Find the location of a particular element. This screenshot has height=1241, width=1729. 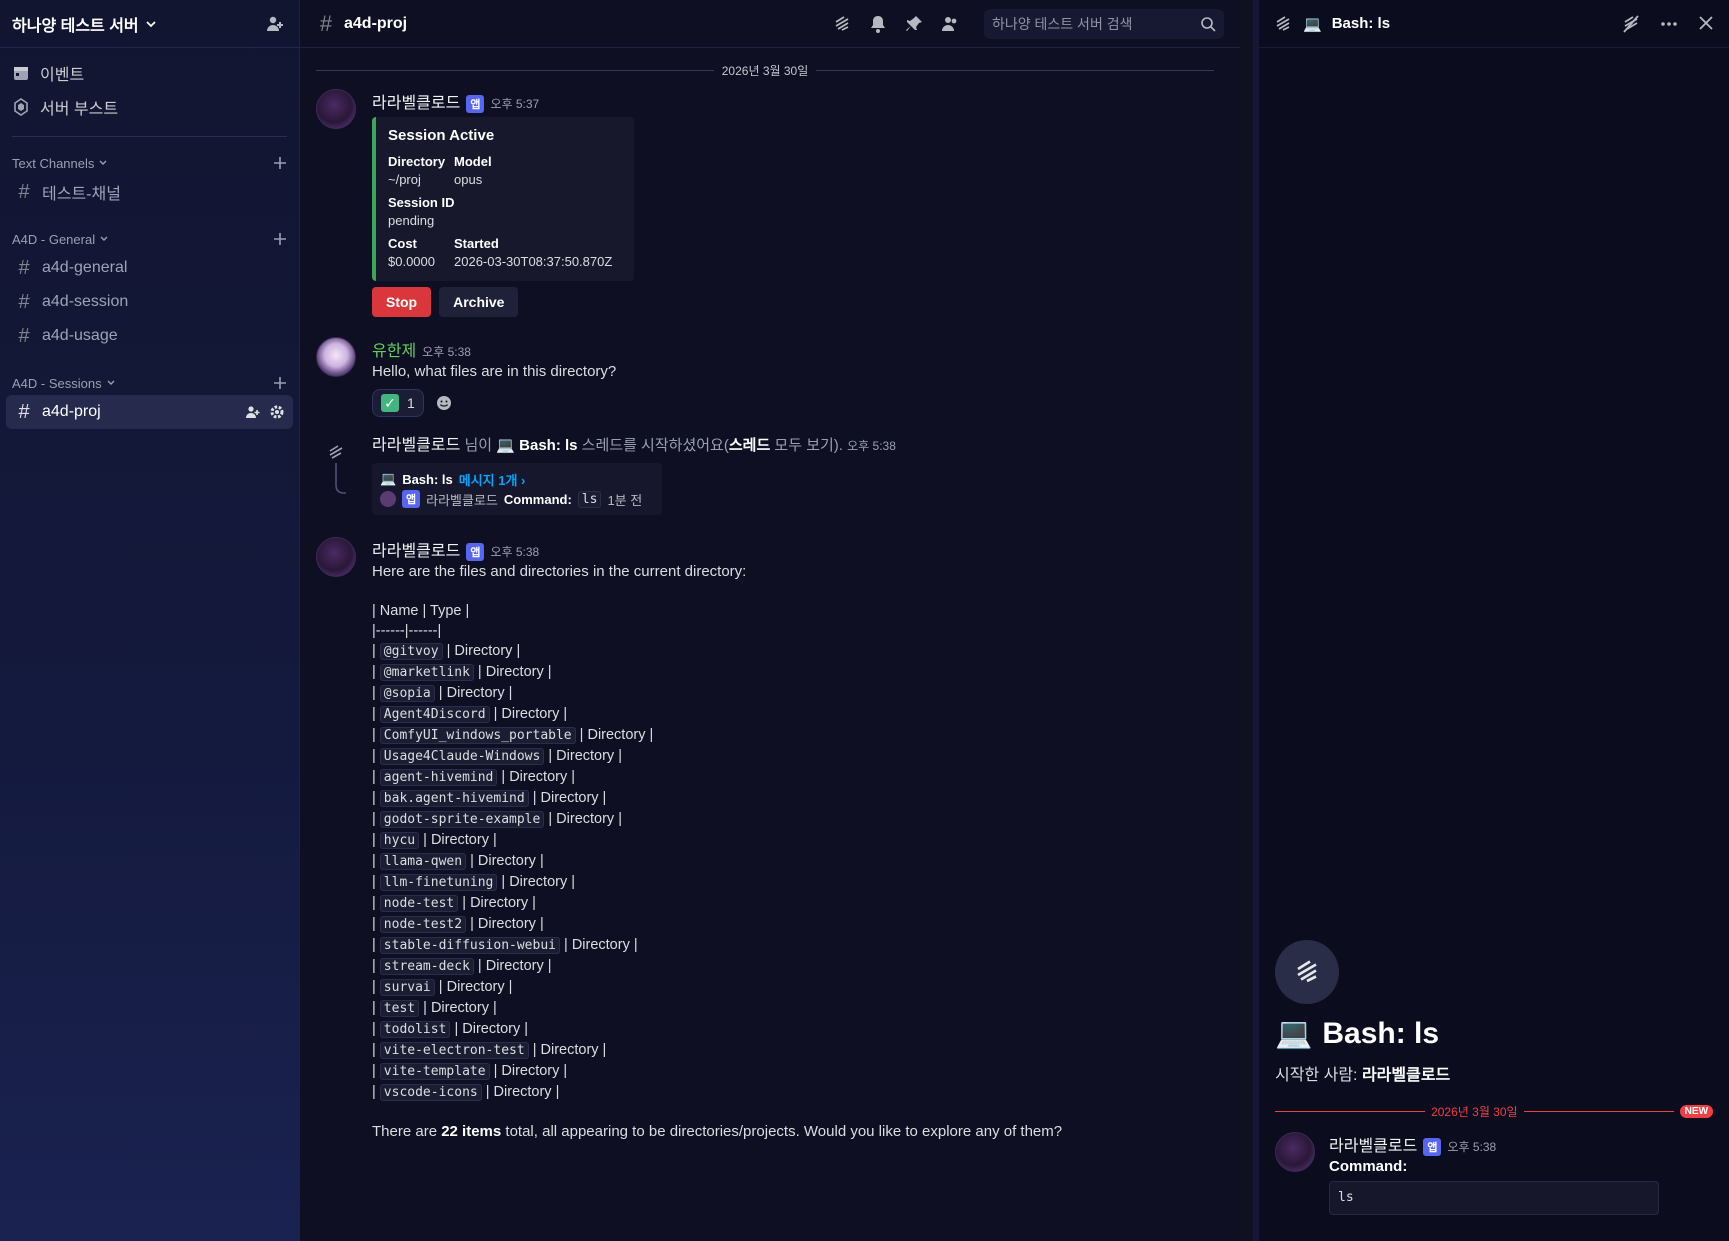

command-label: Command: is located at coordinates (537, 499).